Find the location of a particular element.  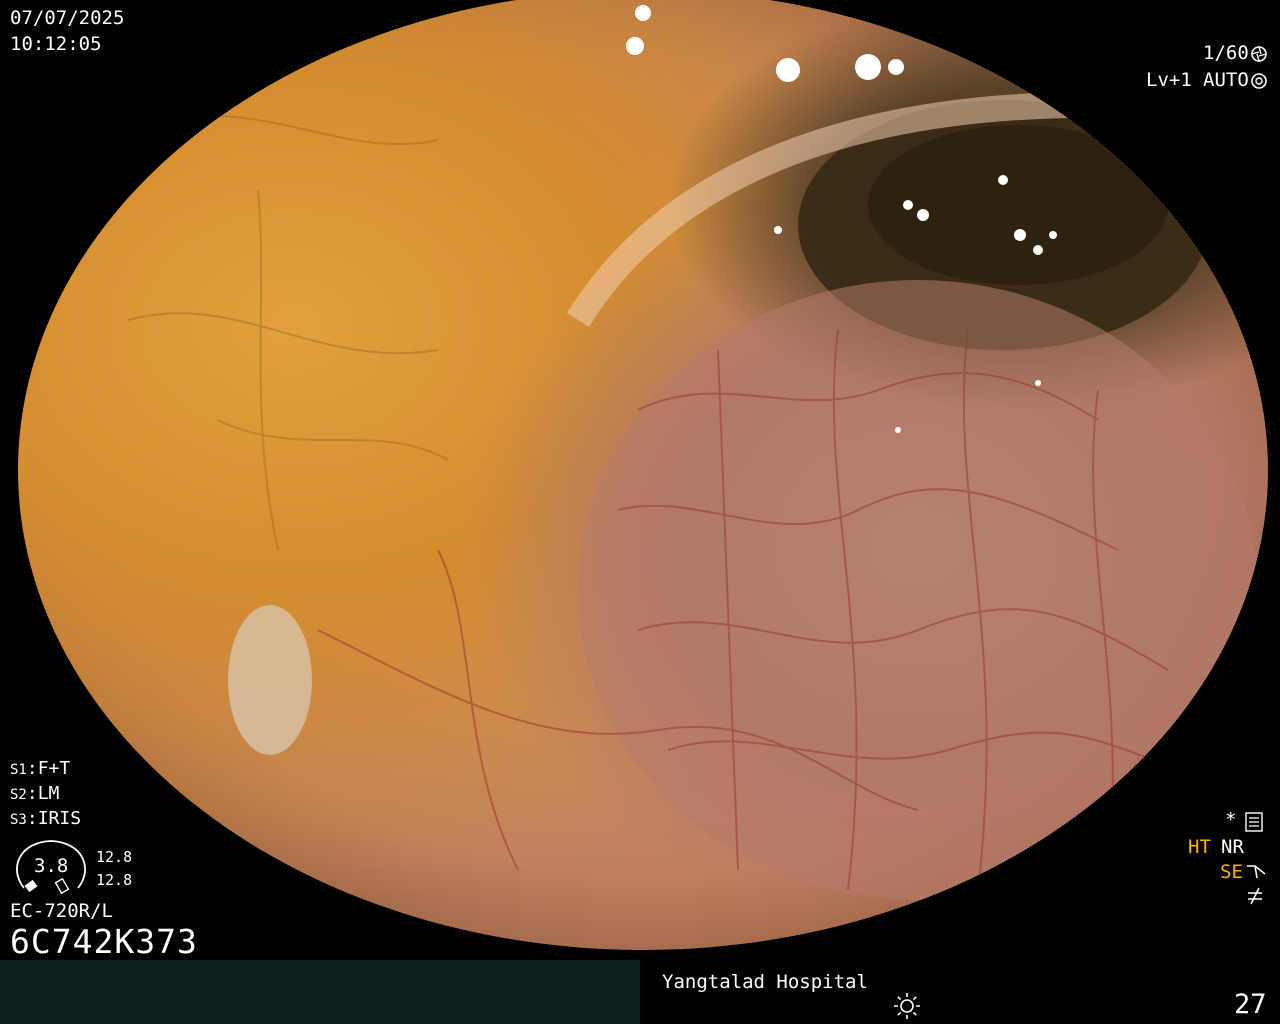

setting-s1-key: S1 is located at coordinates (18, 770).